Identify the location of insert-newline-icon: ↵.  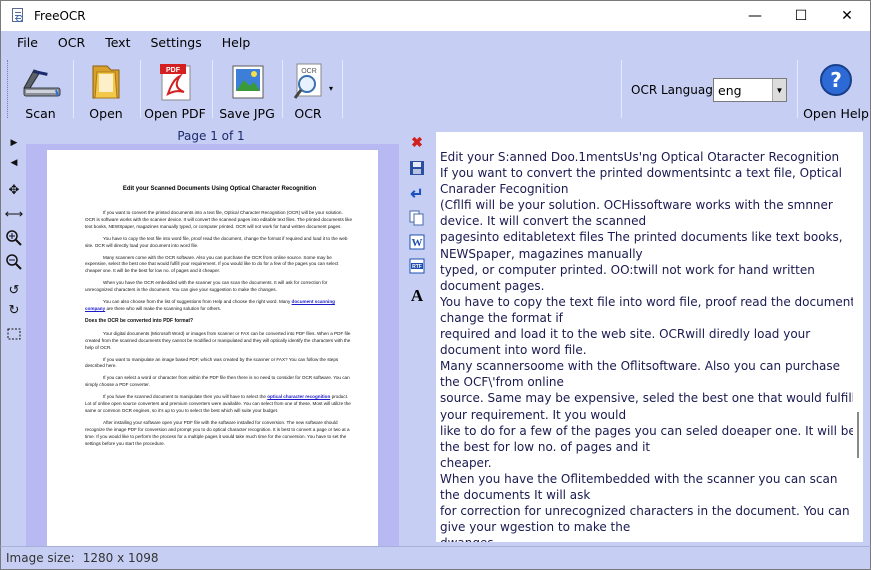
(417, 194).